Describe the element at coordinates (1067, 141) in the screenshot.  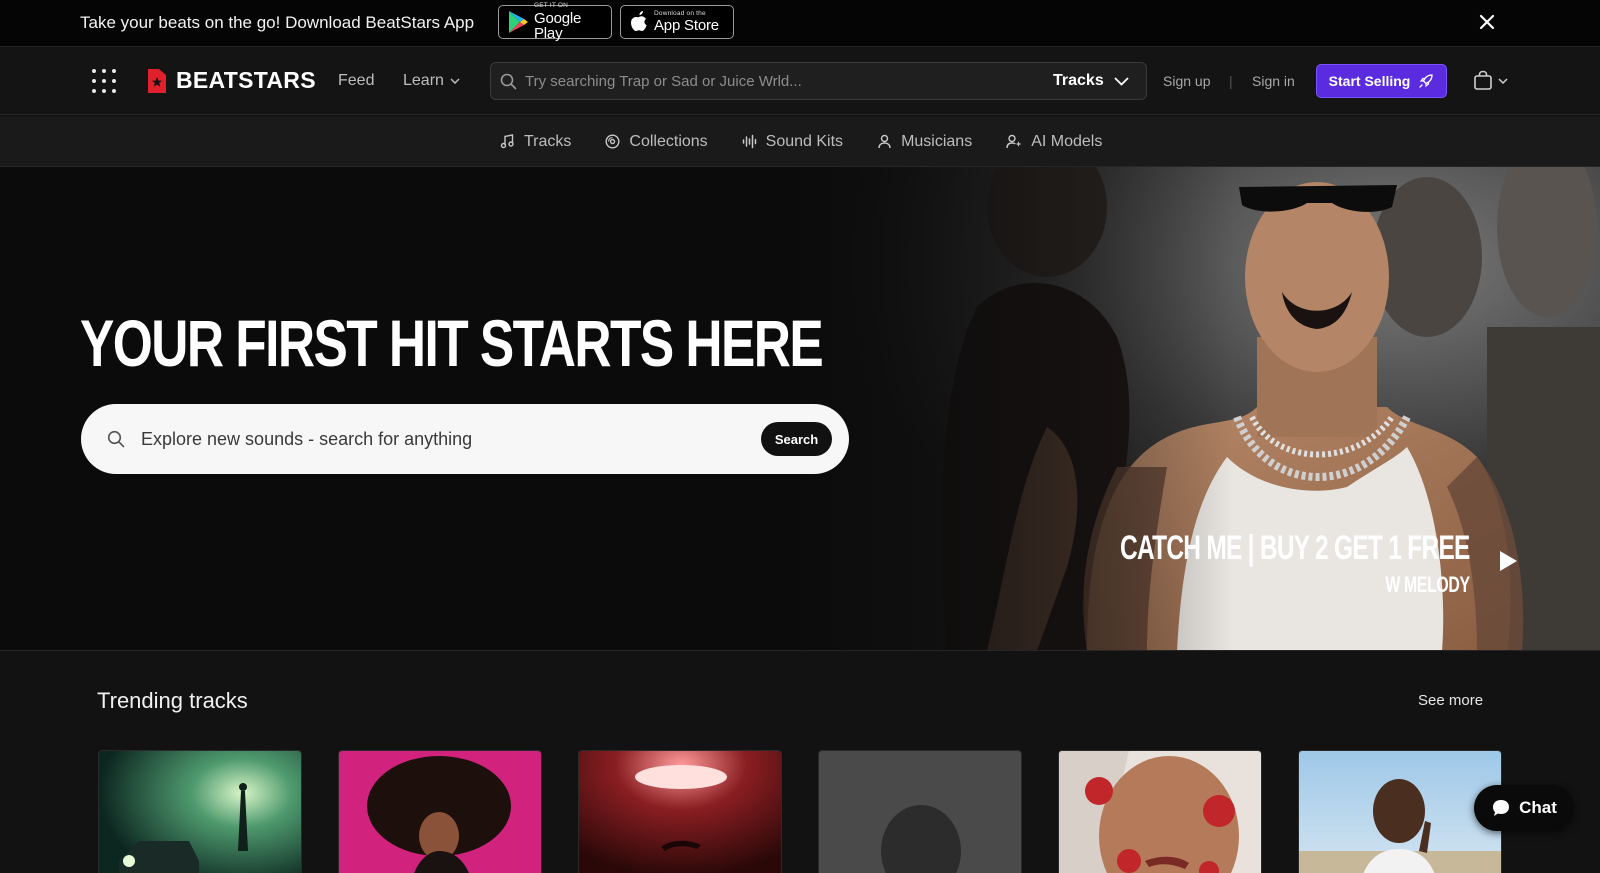
I see `category-label: AI Models` at that location.